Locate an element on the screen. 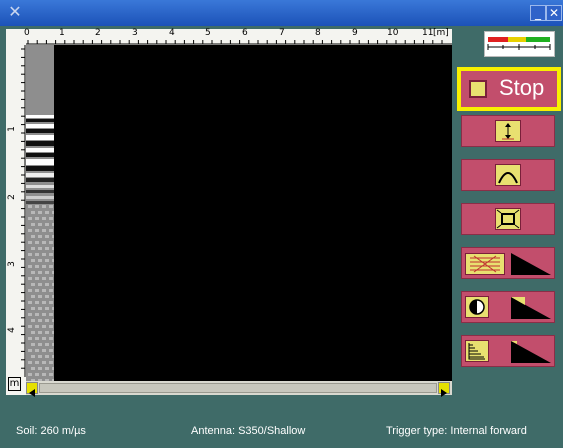  depth-tick-label: 3 is located at coordinates (11, 264).